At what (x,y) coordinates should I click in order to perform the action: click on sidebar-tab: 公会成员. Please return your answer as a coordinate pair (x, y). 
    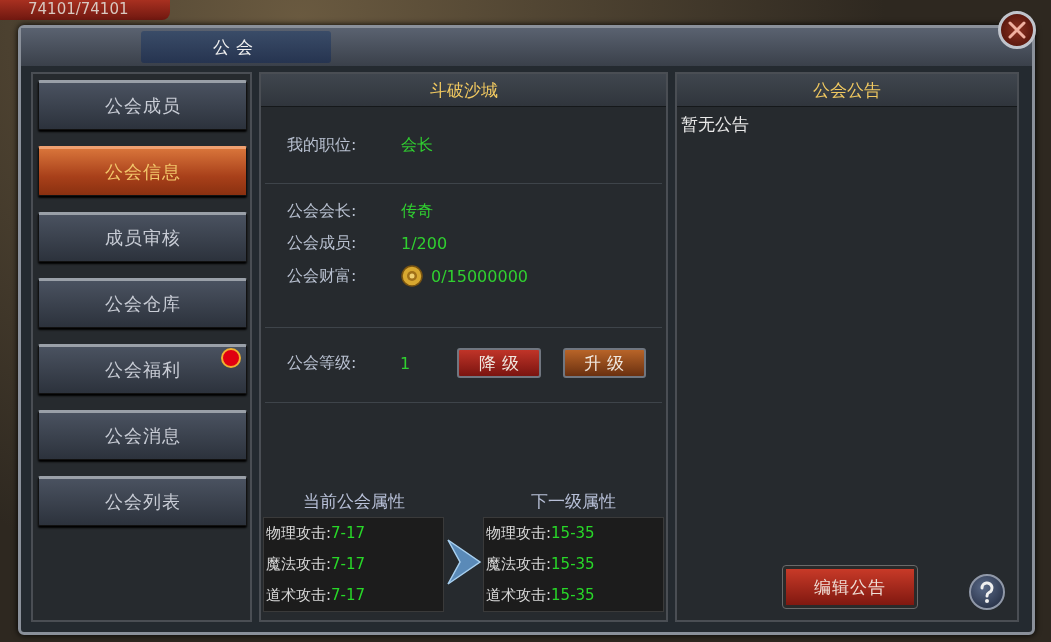
    Looking at the image, I should click on (142, 105).